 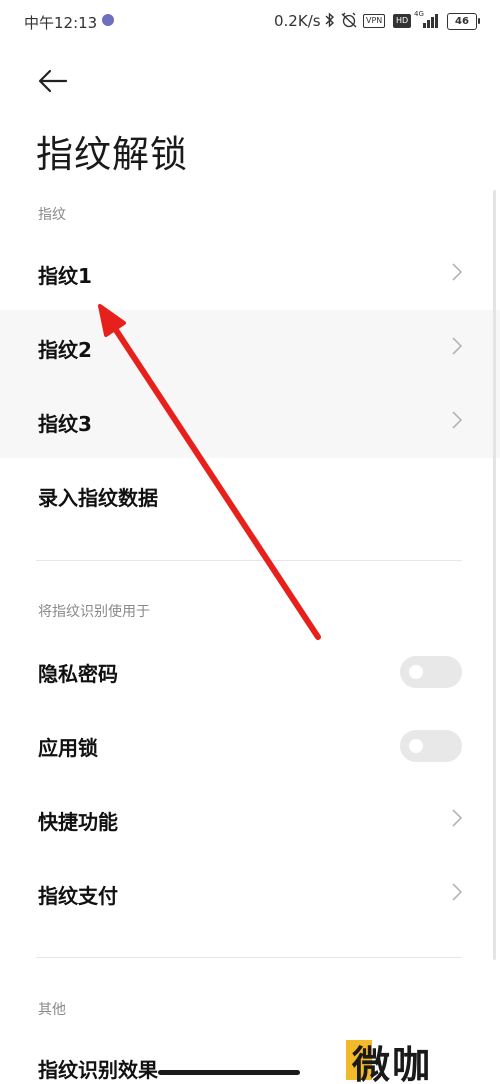 What do you see at coordinates (392, 1063) in the screenshot?
I see `watermark-logo: 微咖` at bounding box center [392, 1063].